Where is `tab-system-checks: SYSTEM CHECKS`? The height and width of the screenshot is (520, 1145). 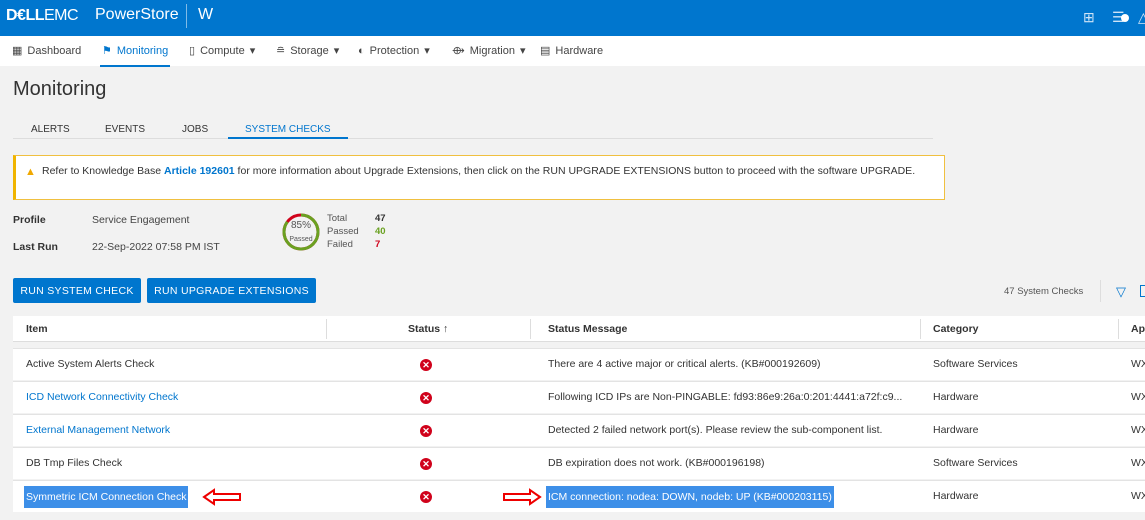 tab-system-checks: SYSTEM CHECKS is located at coordinates (288, 131).